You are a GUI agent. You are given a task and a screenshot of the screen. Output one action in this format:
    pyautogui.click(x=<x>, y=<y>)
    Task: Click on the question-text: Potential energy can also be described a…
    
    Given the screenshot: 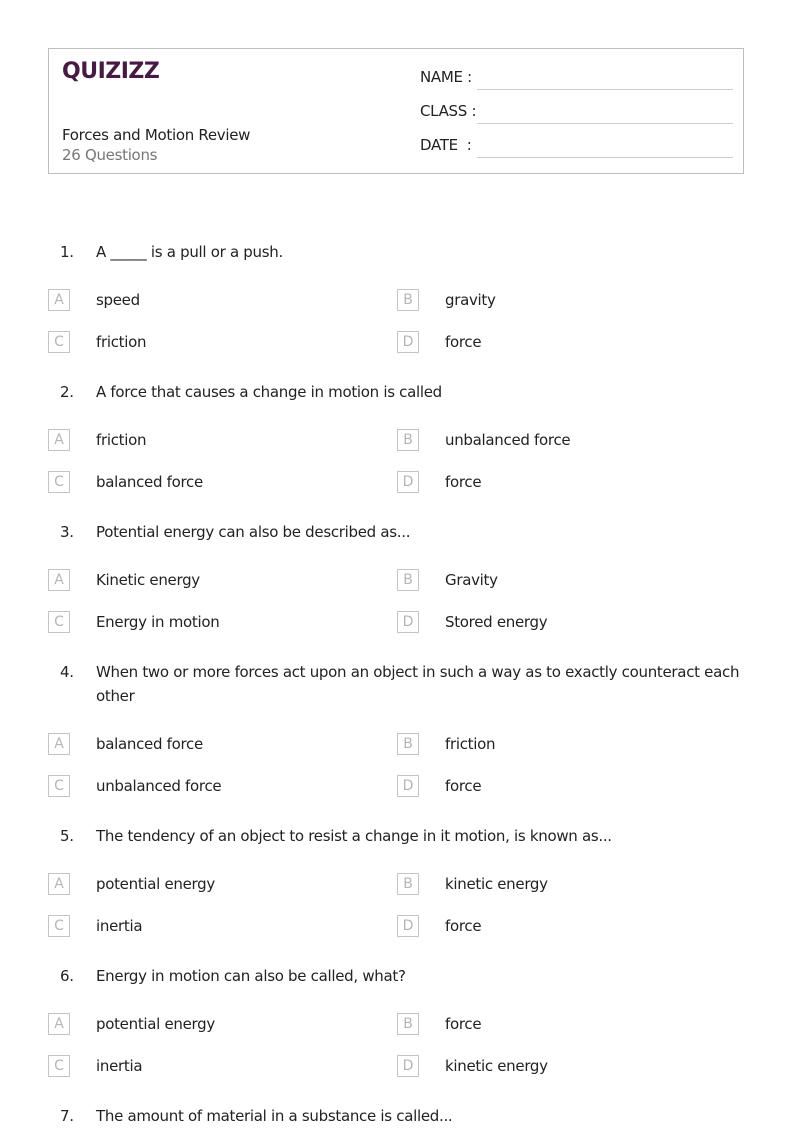 What is the action you would take?
    pyautogui.click(x=253, y=532)
    